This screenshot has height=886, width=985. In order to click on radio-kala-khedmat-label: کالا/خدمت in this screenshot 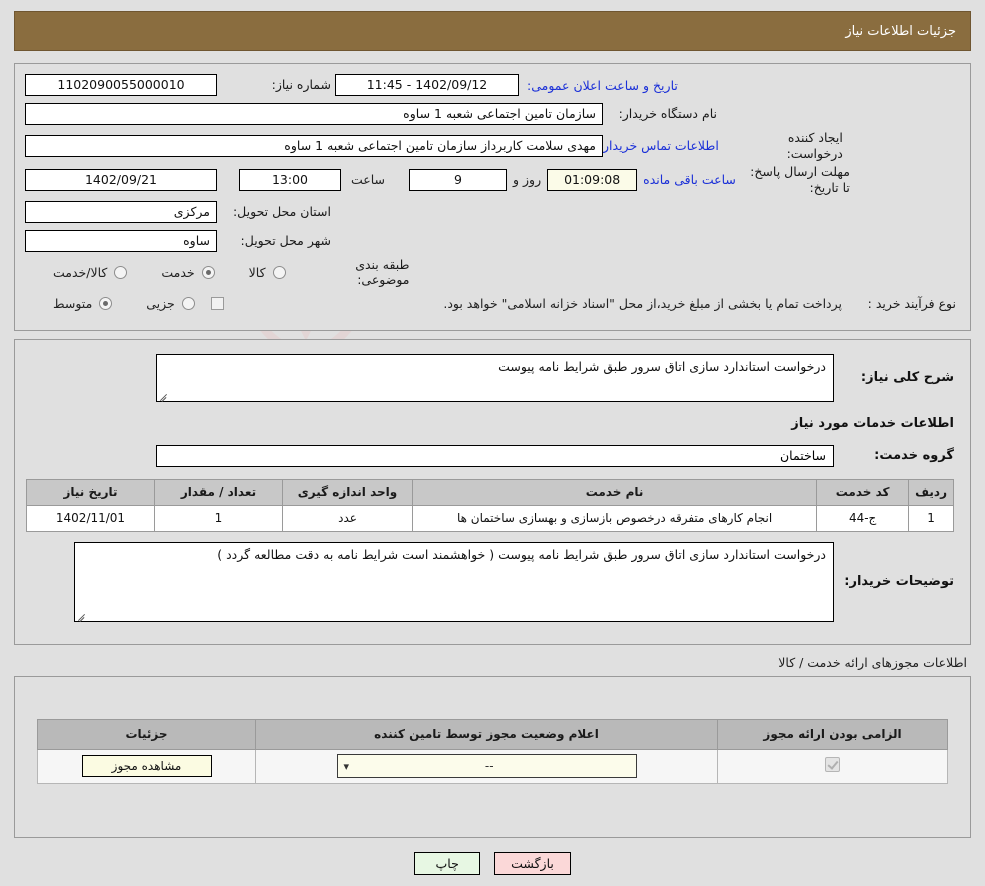, I will do `click(80, 272)`.